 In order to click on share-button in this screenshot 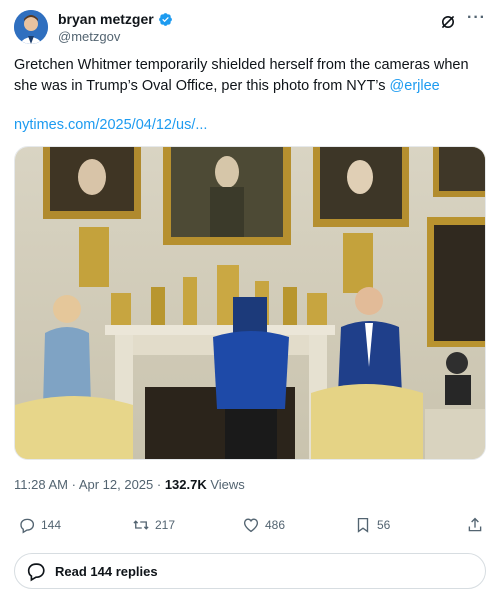, I will do `click(475, 525)`.